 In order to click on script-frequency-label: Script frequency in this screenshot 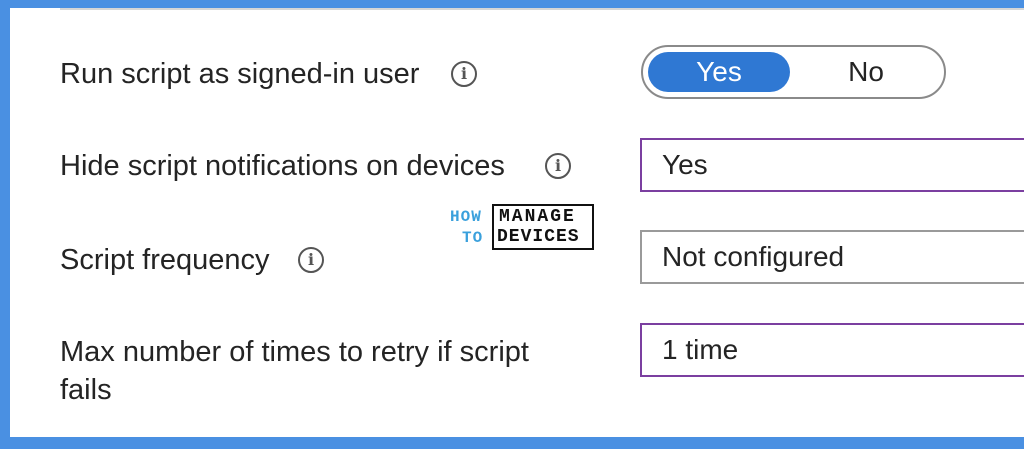, I will do `click(165, 260)`.